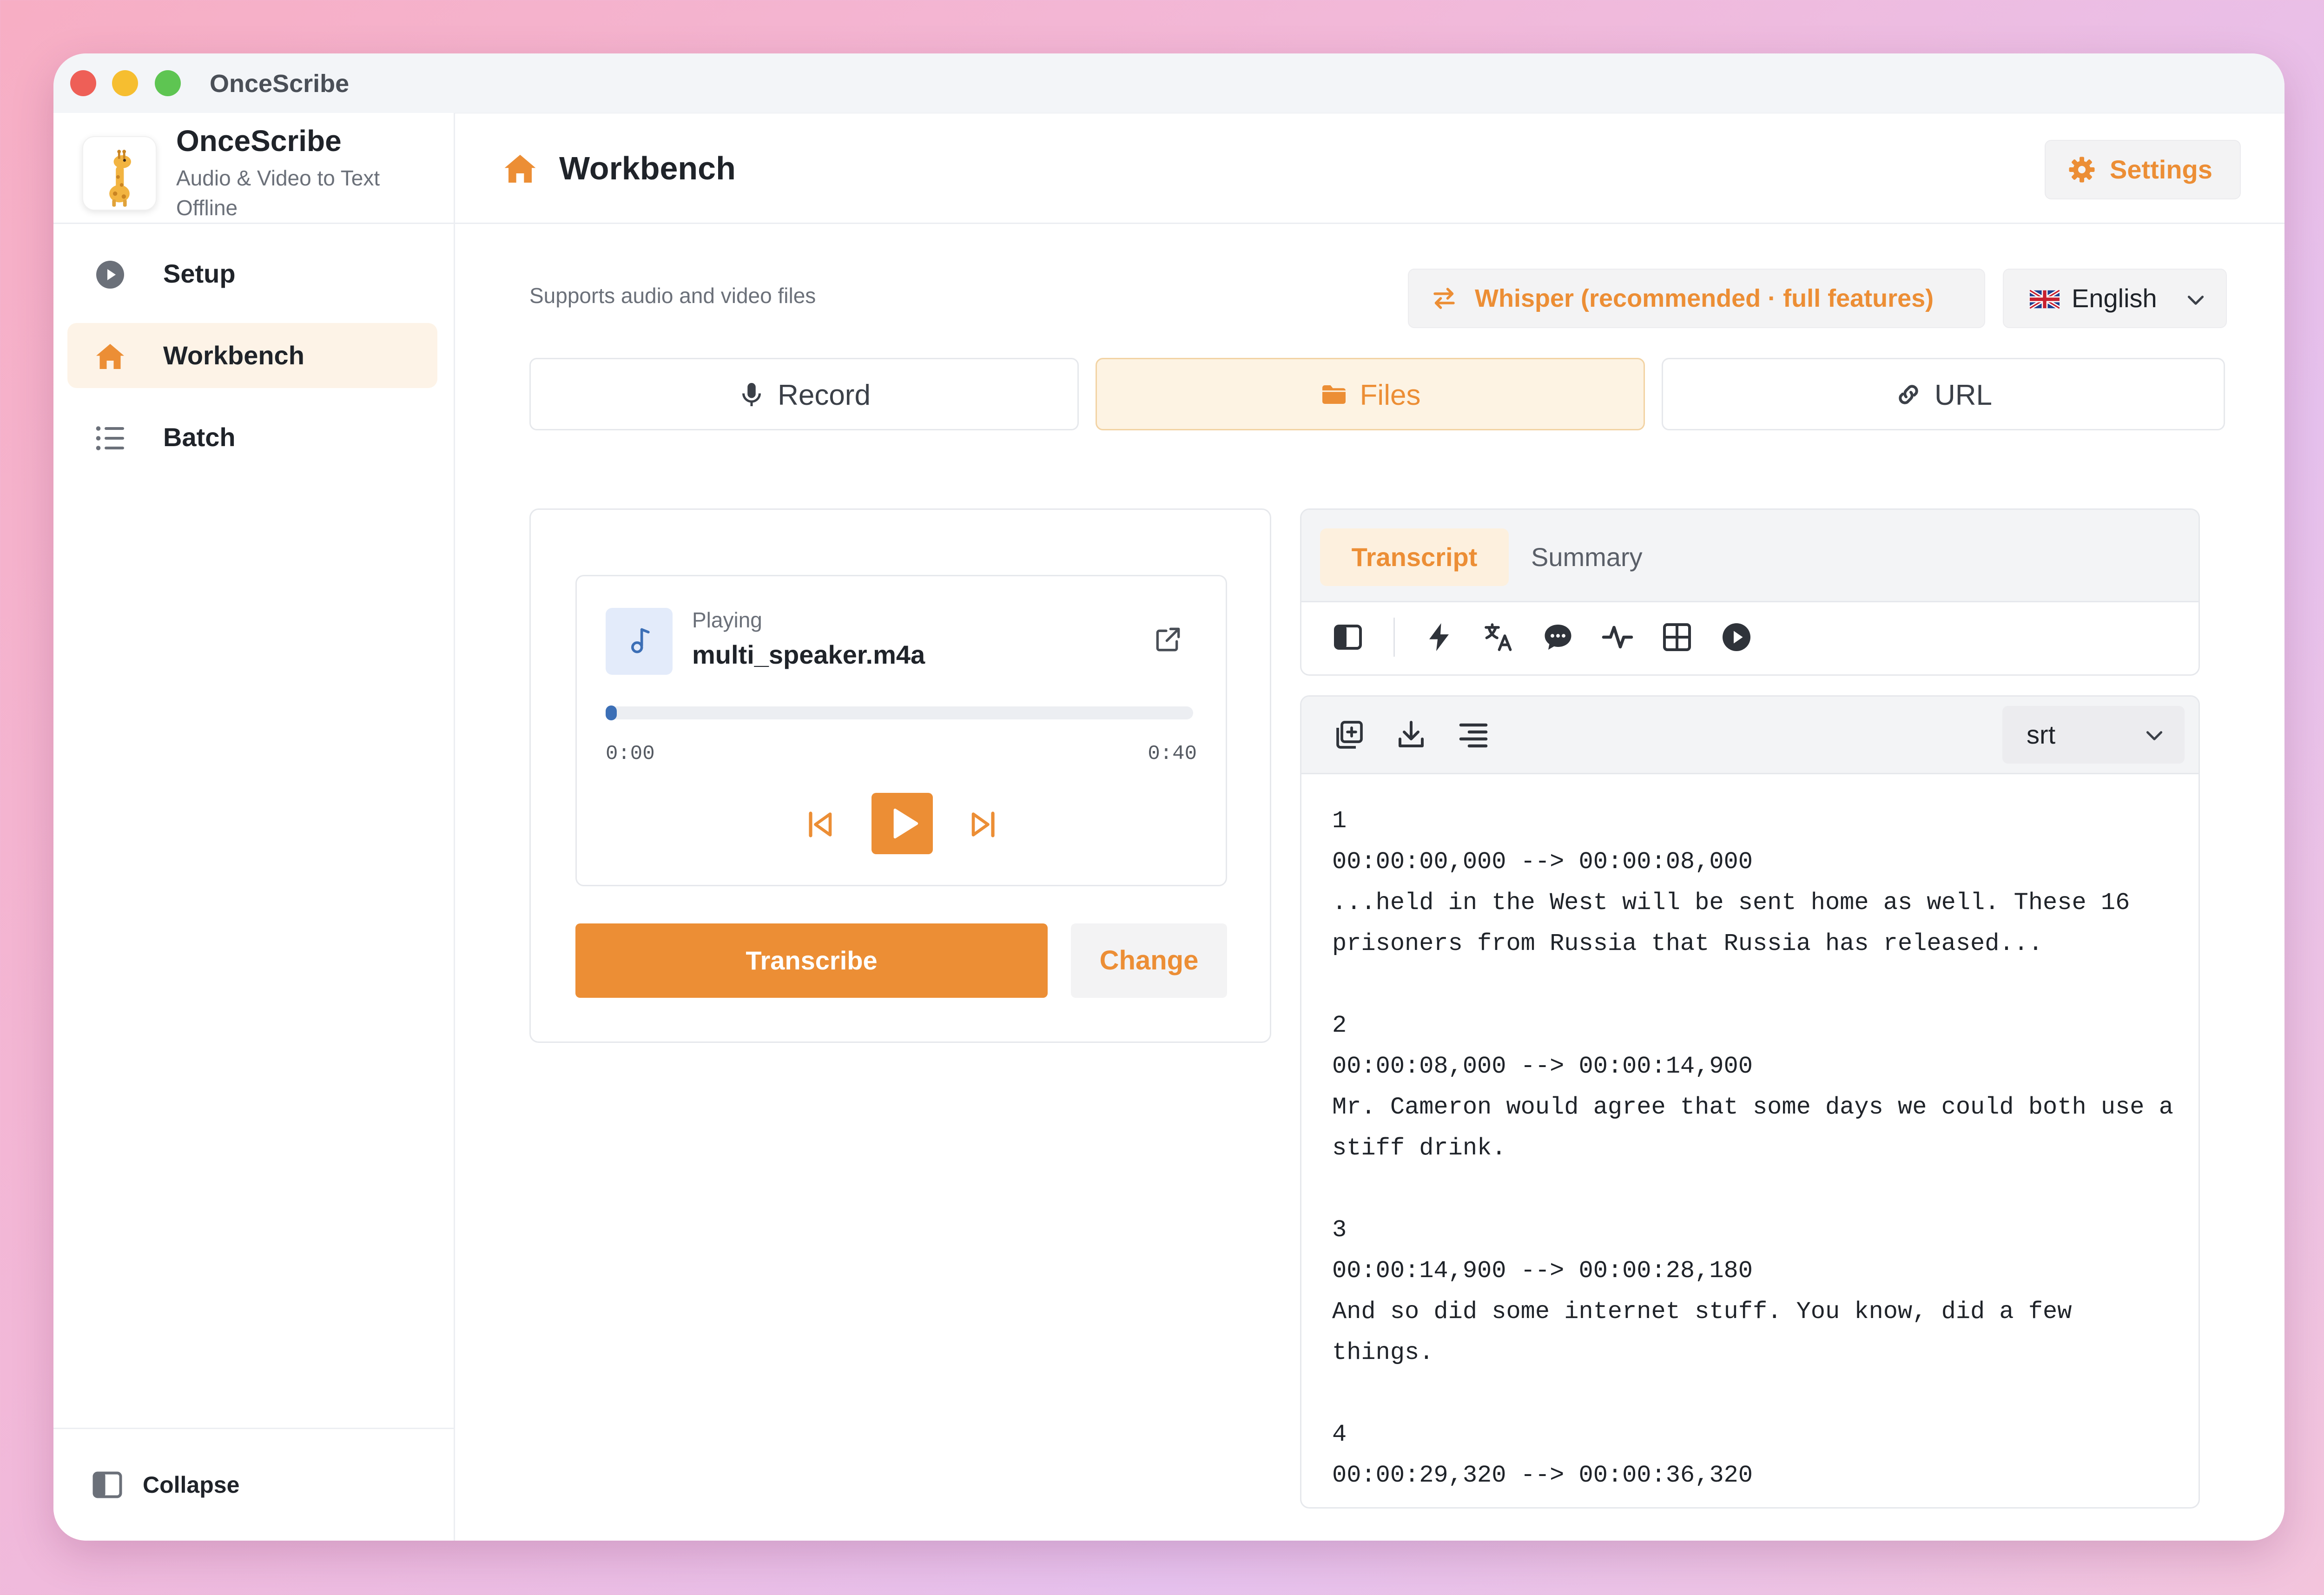 The image size is (2324, 1595). I want to click on play-button, so click(902, 823).